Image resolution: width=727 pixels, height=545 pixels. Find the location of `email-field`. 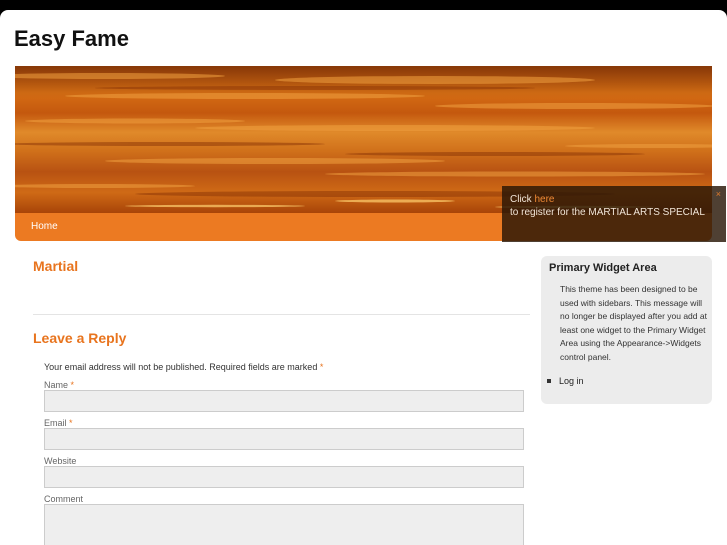

email-field is located at coordinates (284, 439).